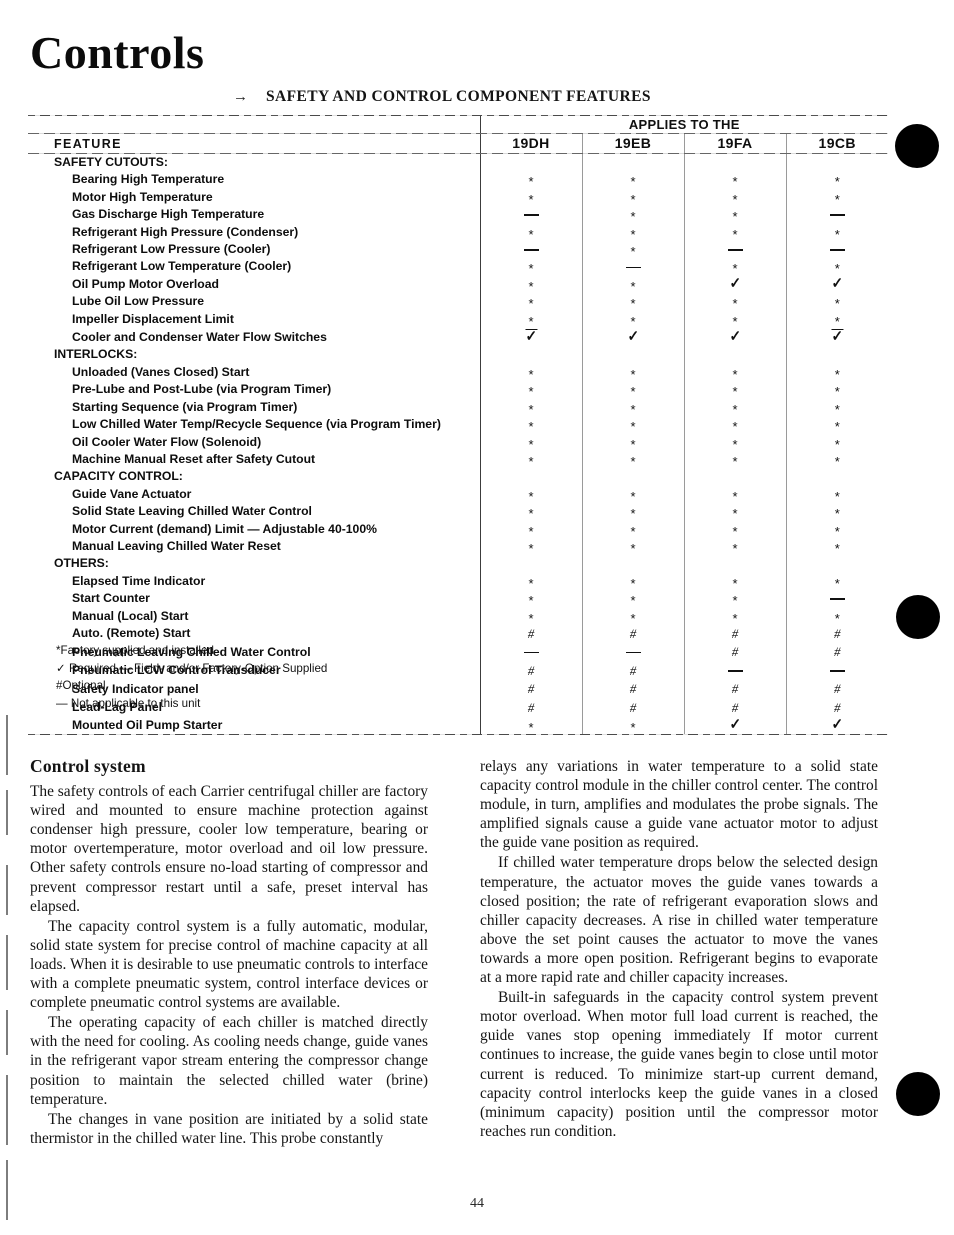  I want to click on table-row: Manual (Local) Start * * * *, so click(458, 616).